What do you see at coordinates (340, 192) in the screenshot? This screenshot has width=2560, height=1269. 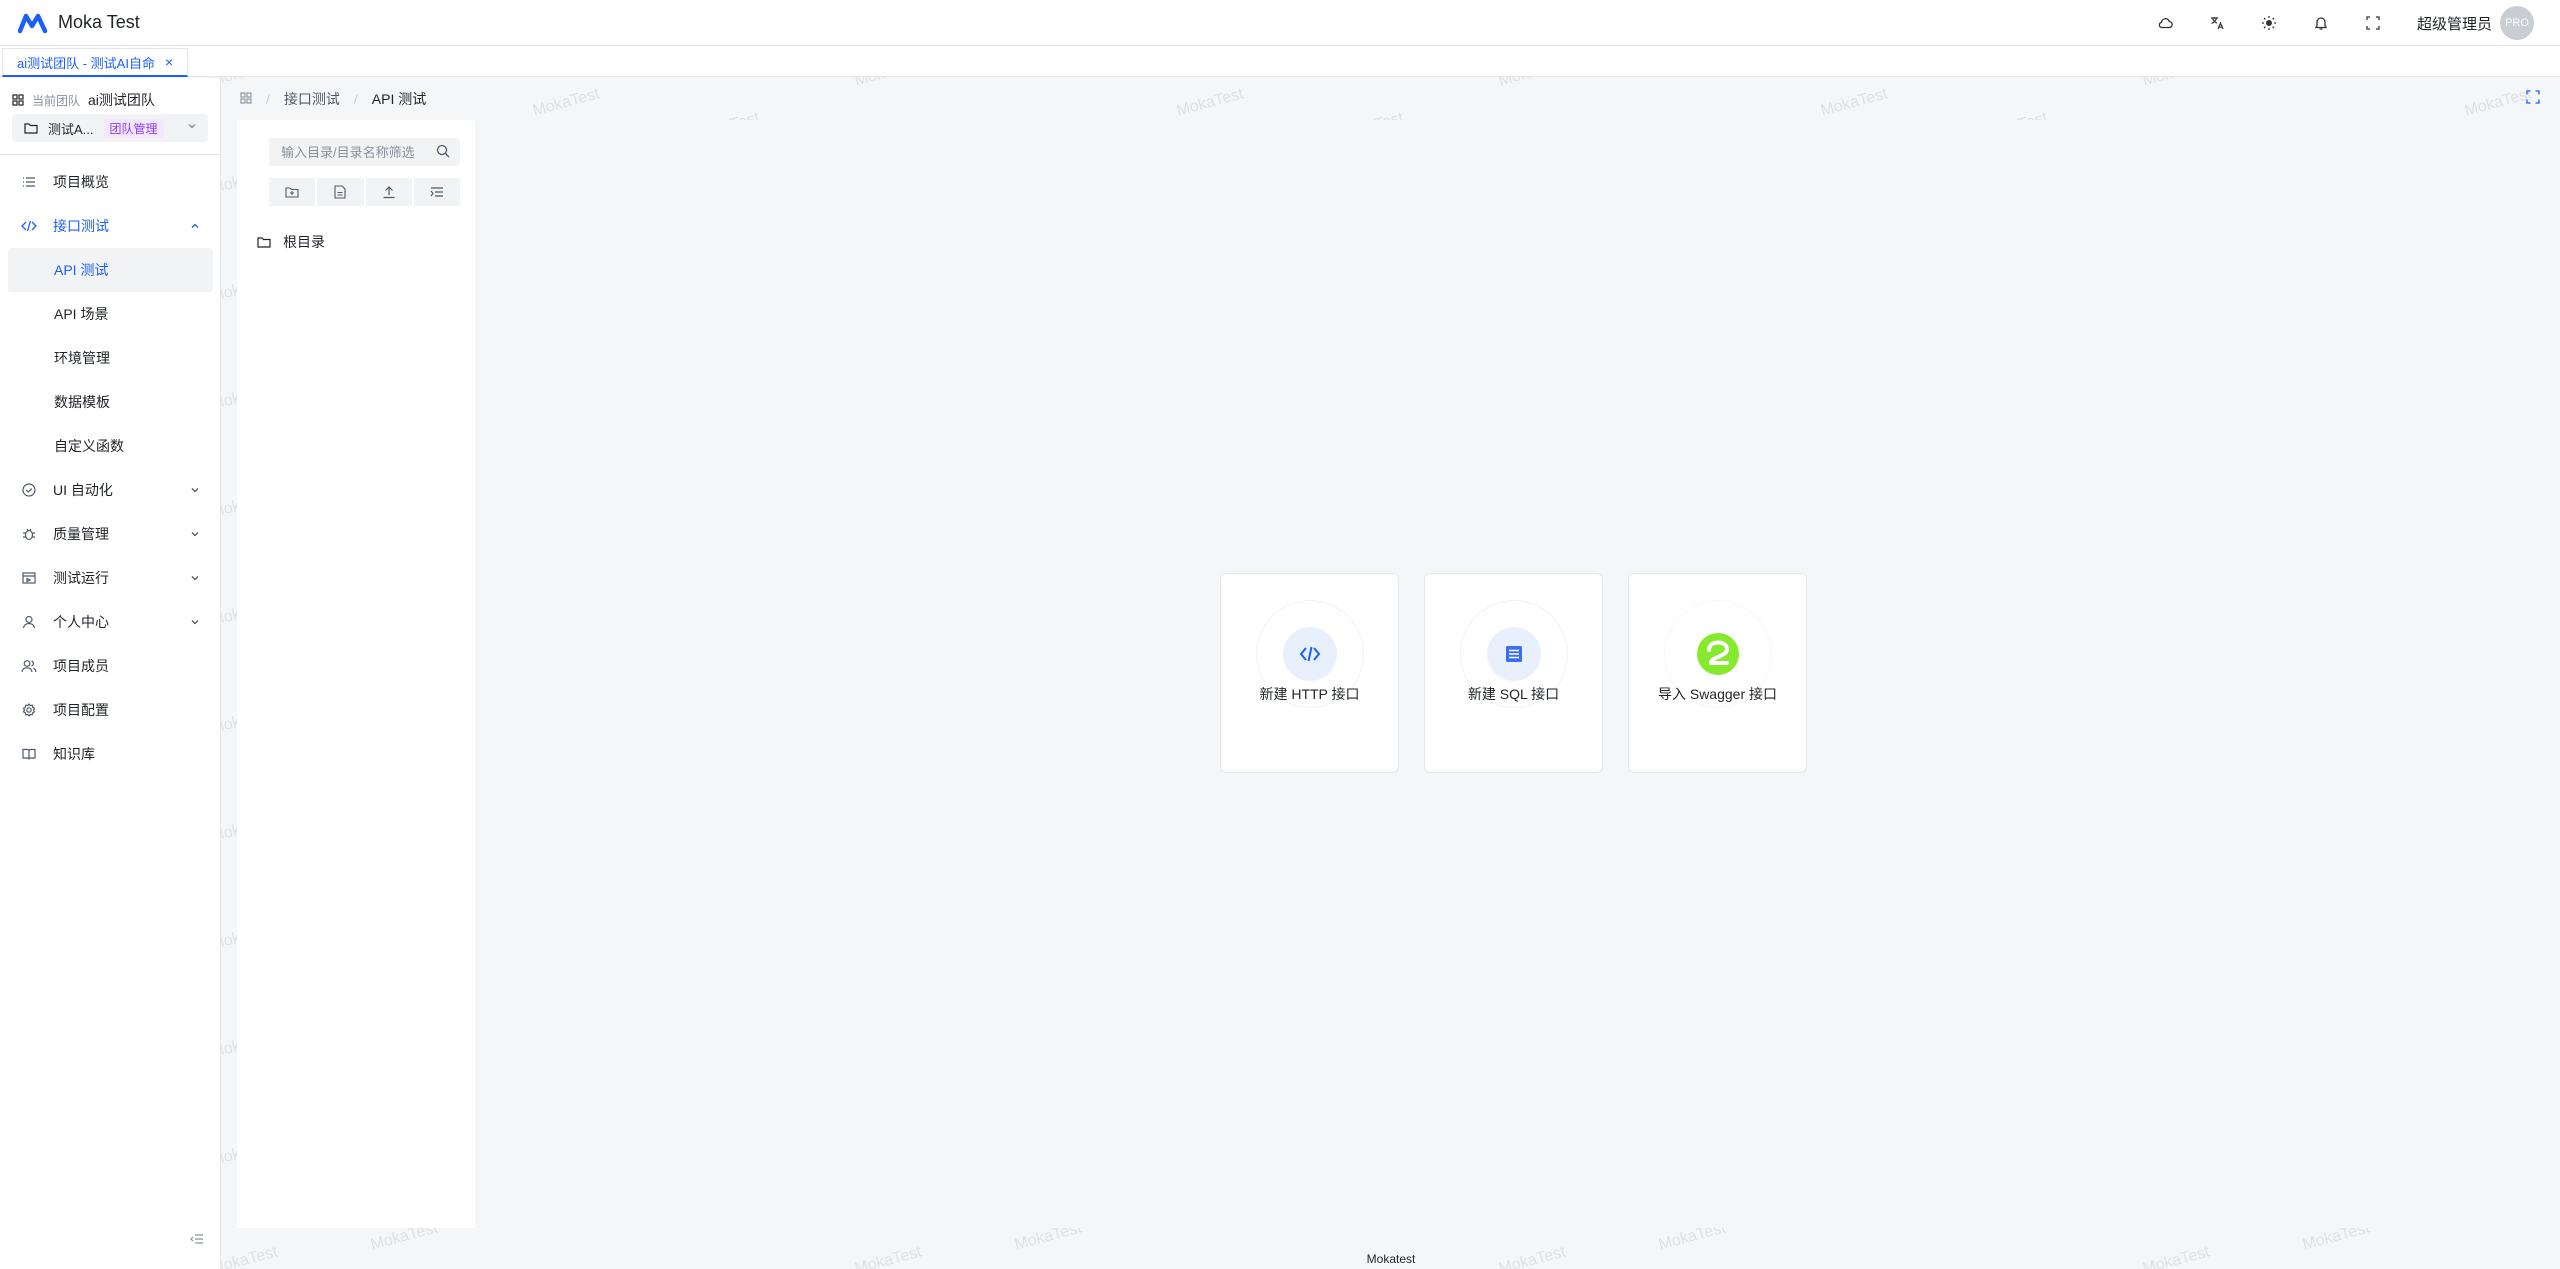 I see `add-file-icon` at bounding box center [340, 192].